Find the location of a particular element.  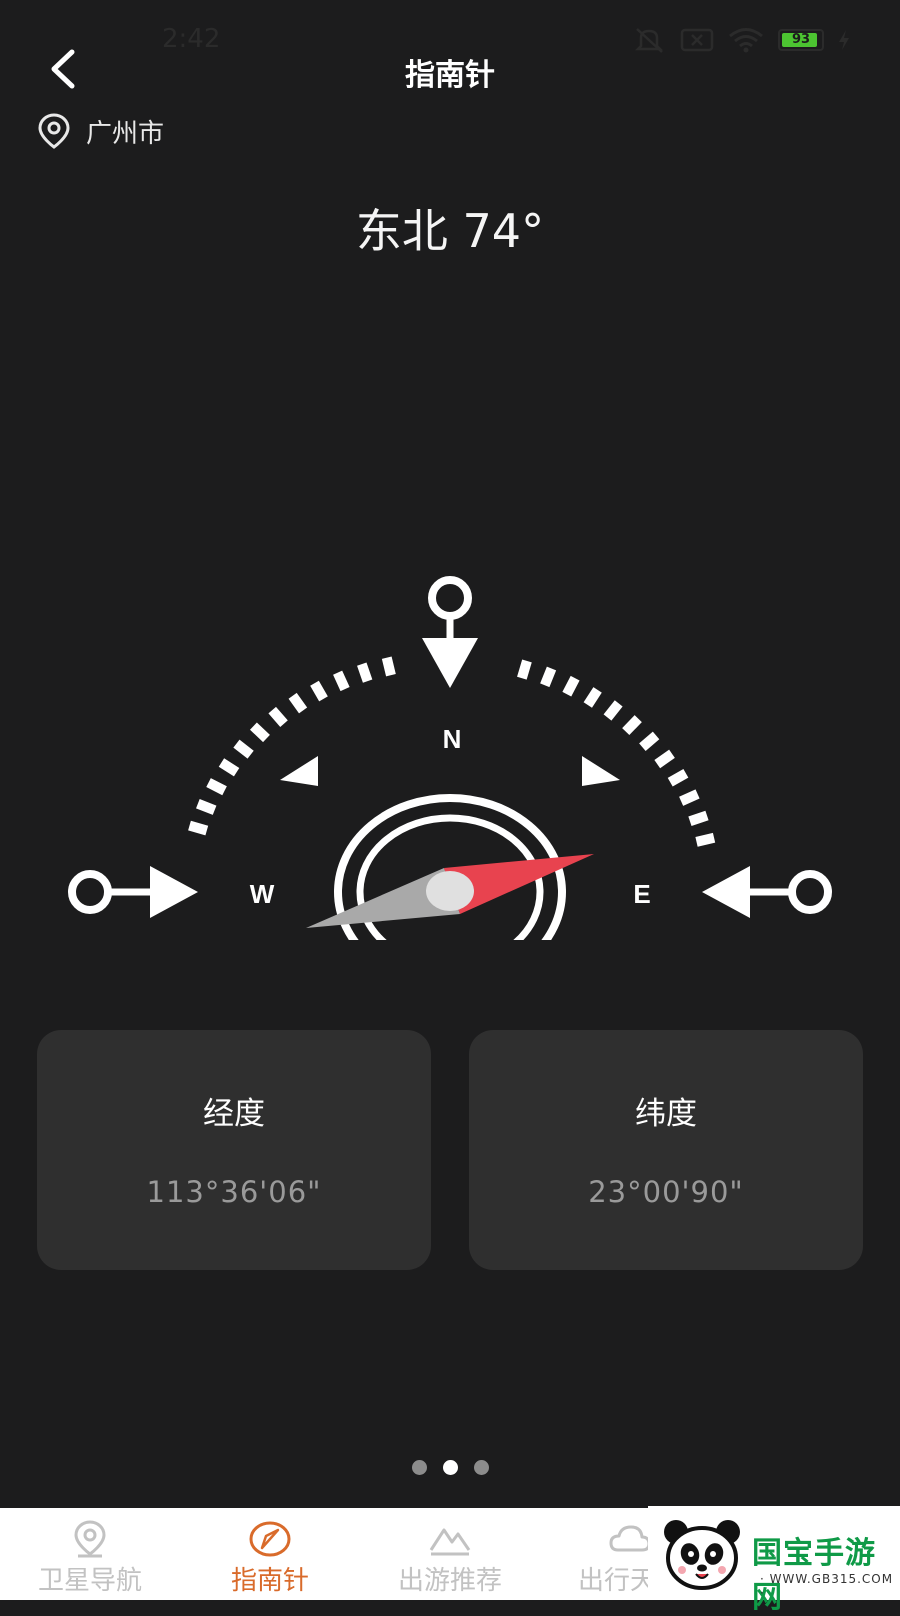

battery-icon: 93 is located at coordinates (801, 40).